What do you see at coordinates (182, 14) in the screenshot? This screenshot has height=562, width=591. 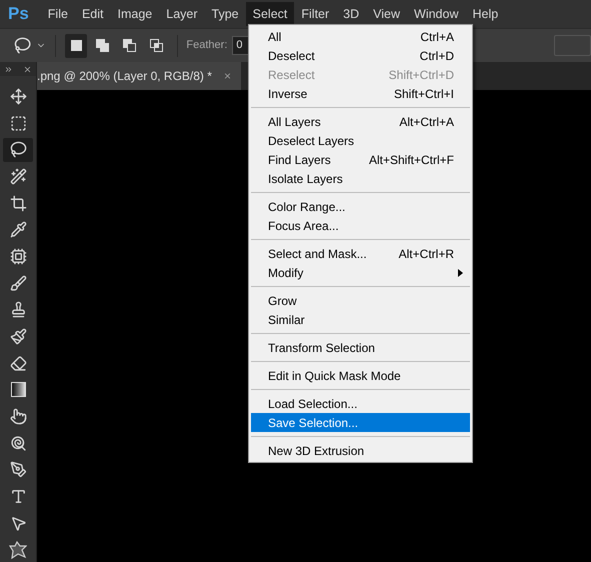 I see `menu-item: Layer` at bounding box center [182, 14].